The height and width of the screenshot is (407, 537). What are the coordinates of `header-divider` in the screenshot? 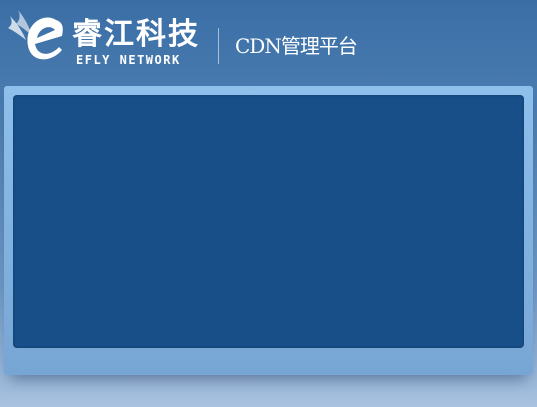 It's located at (218, 46).